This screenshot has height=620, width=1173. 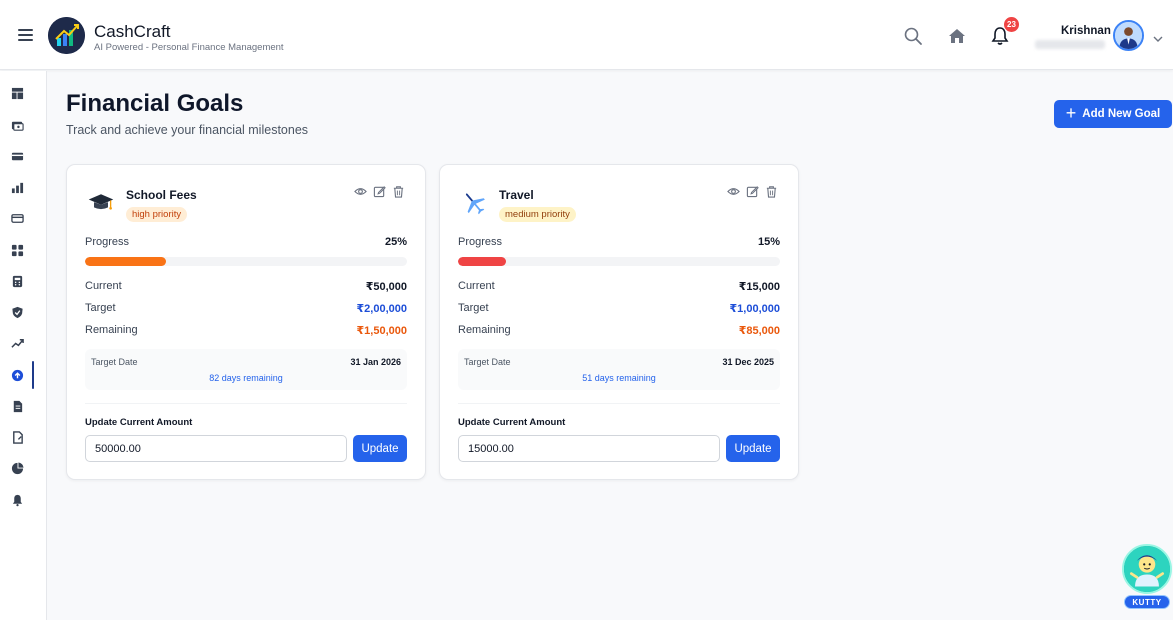 What do you see at coordinates (759, 287) in the screenshot?
I see `current-amount: ₹15,000` at bounding box center [759, 287].